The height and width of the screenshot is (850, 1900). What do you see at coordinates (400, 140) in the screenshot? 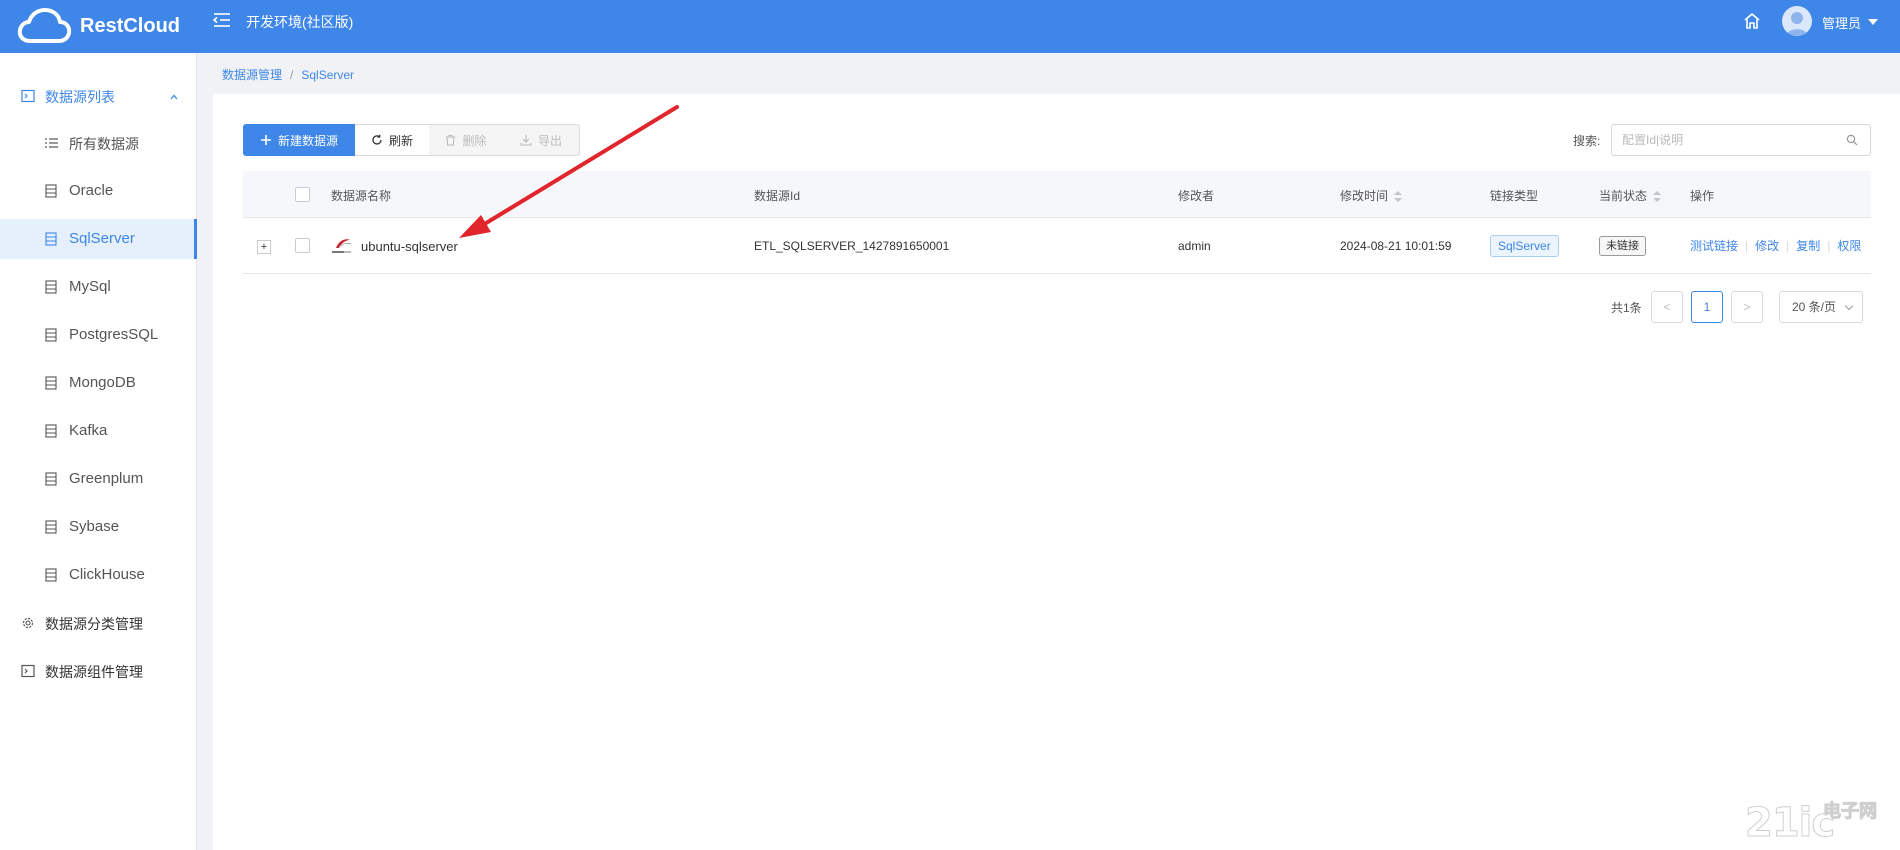
I see `button-label: 刷新` at bounding box center [400, 140].